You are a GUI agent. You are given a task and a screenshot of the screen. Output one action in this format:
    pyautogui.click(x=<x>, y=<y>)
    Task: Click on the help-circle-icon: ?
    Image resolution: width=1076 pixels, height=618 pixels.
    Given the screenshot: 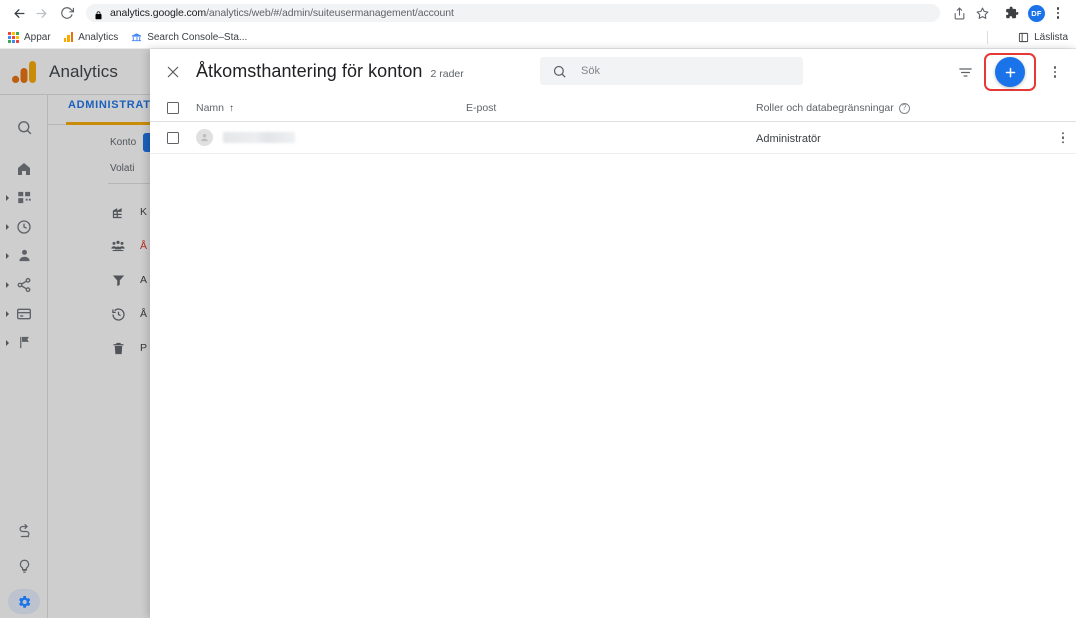 What is the action you would take?
    pyautogui.click(x=904, y=108)
    